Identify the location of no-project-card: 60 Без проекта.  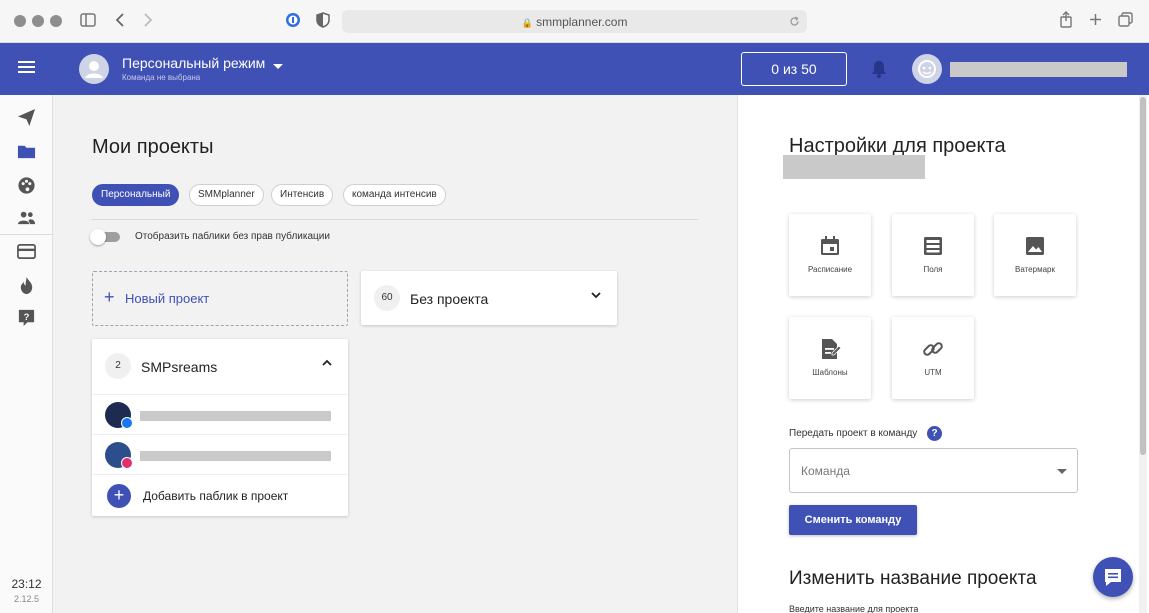
(489, 298).